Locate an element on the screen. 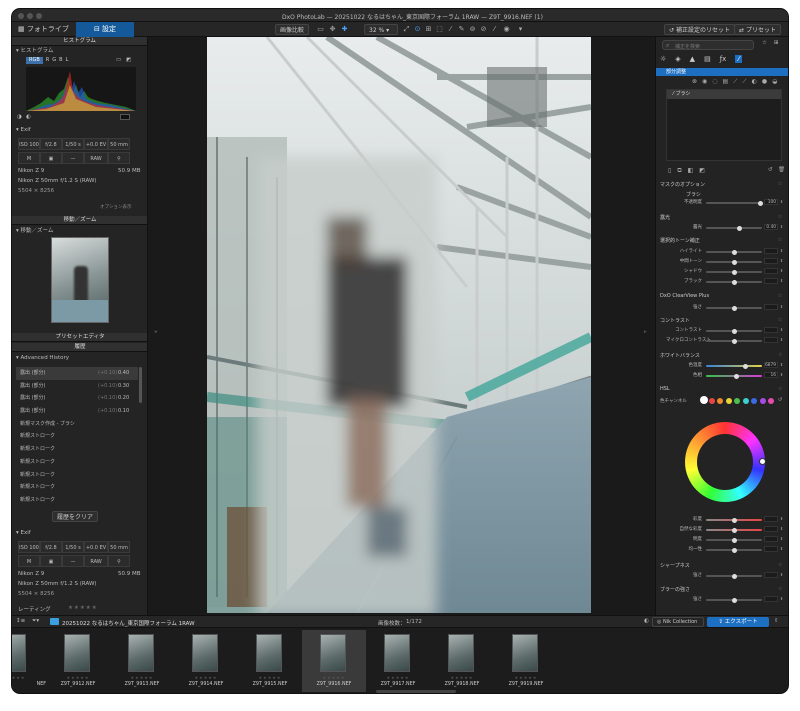 The width and height of the screenshot is (800, 711). uniformity-slider is located at coordinates (734, 550).